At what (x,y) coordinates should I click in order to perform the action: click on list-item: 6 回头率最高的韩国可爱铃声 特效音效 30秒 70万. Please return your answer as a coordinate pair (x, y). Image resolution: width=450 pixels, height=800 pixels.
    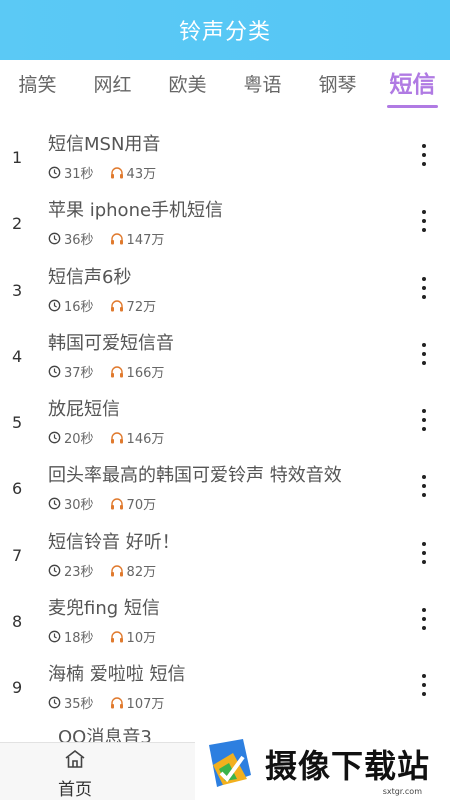
    Looking at the image, I should click on (225, 486).